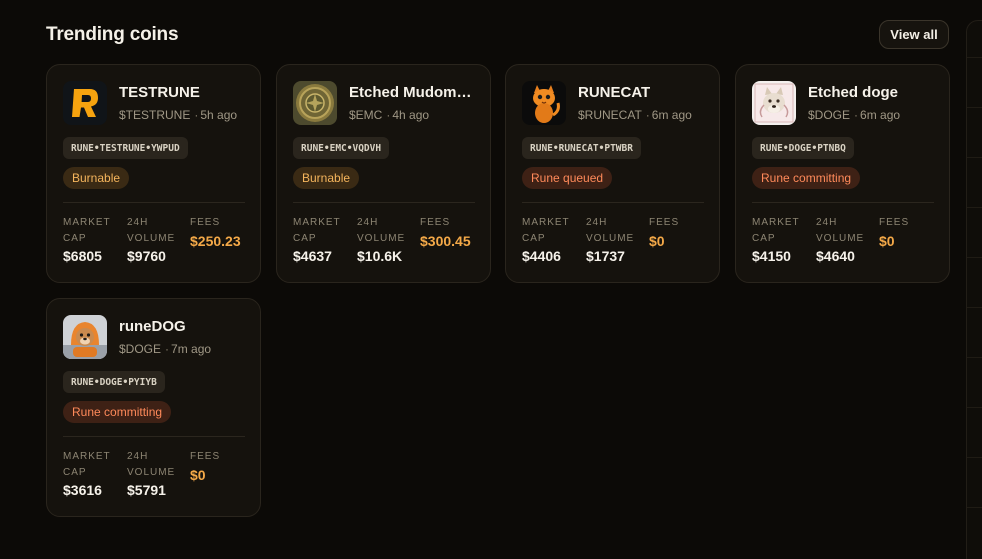 Image resolution: width=982 pixels, height=559 pixels. Describe the element at coordinates (85, 337) in the screenshot. I see `hooded-dog-icon` at that location.